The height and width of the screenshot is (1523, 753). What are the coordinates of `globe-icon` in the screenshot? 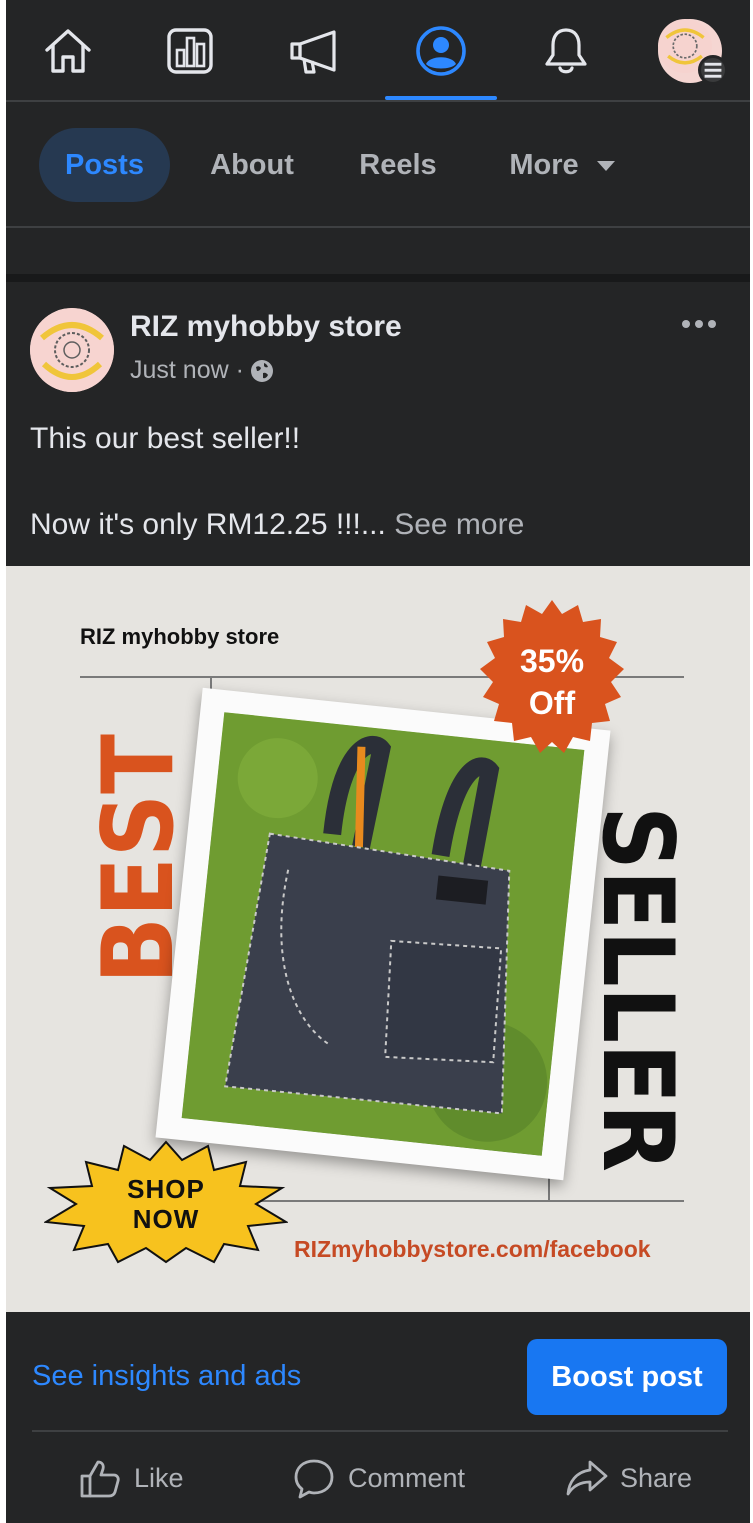 It's located at (261, 370).